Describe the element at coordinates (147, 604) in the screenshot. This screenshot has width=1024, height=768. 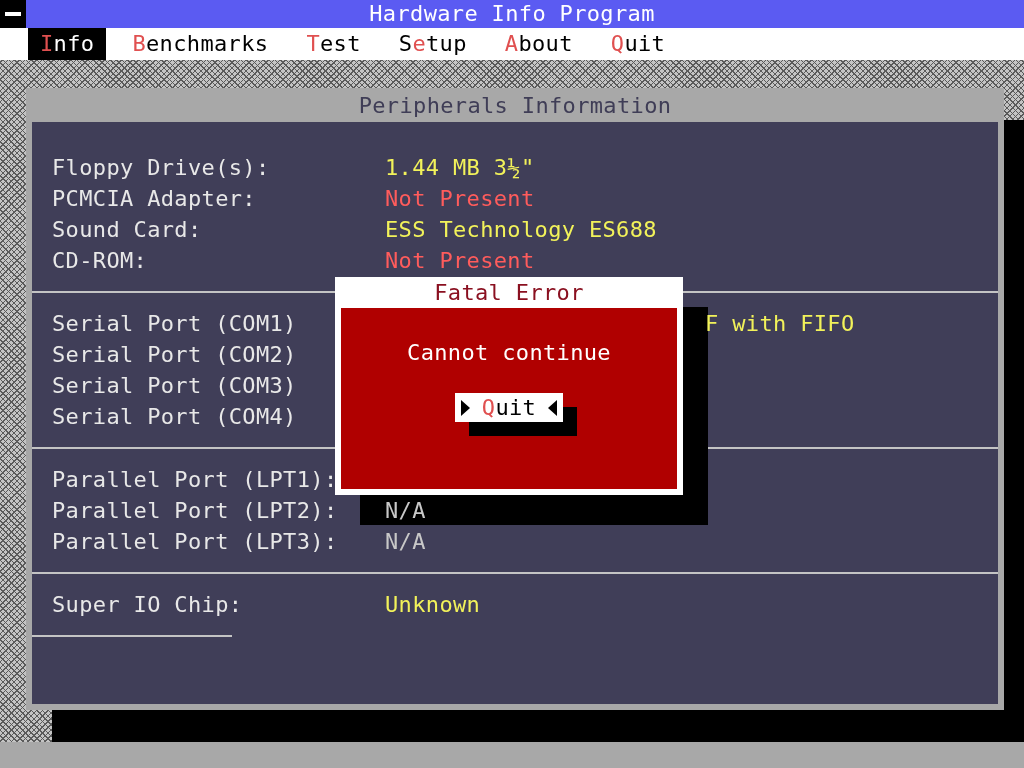
I see `field-label: Super IO Chip:` at that location.